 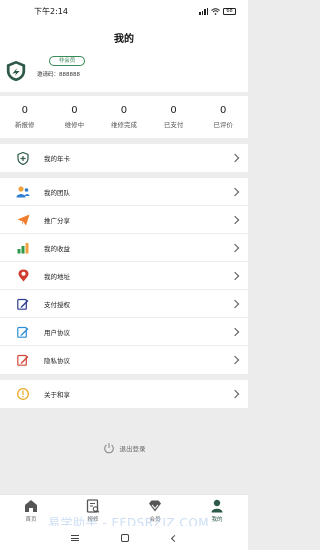 What do you see at coordinates (51, 11) in the screenshot?
I see `status-time: 下午2:14` at bounding box center [51, 11].